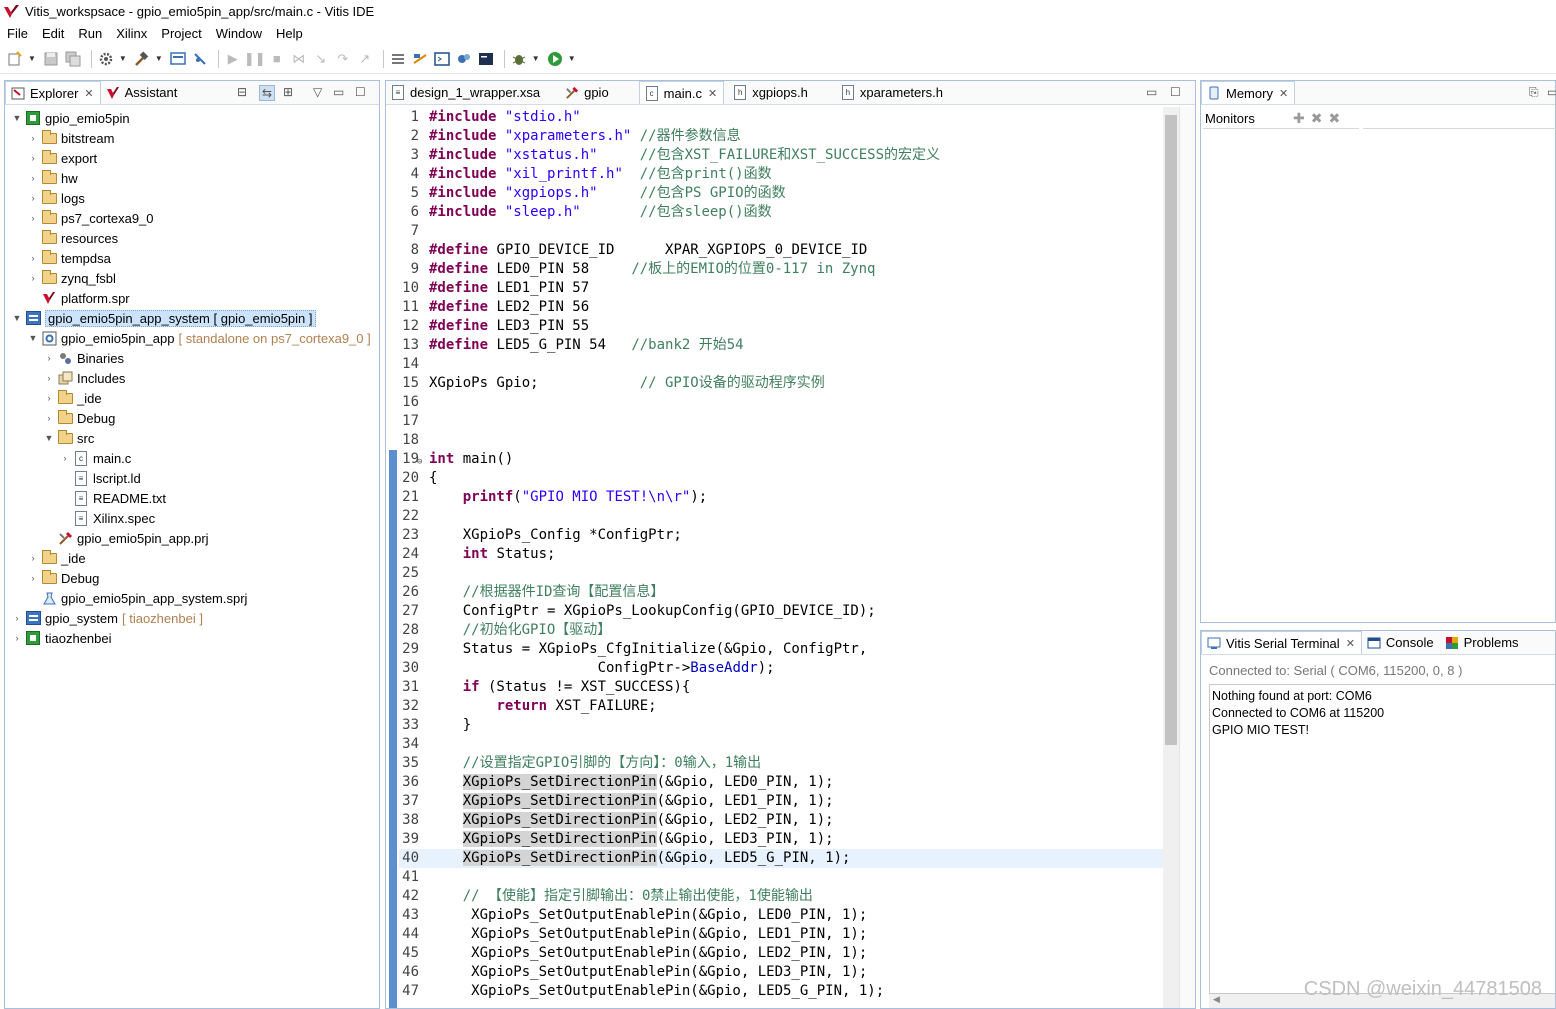 The height and width of the screenshot is (1009, 1556). Describe the element at coordinates (71, 278) in the screenshot. I see `tree-item-zynq-fsbl: › zynq_fsbl` at that location.